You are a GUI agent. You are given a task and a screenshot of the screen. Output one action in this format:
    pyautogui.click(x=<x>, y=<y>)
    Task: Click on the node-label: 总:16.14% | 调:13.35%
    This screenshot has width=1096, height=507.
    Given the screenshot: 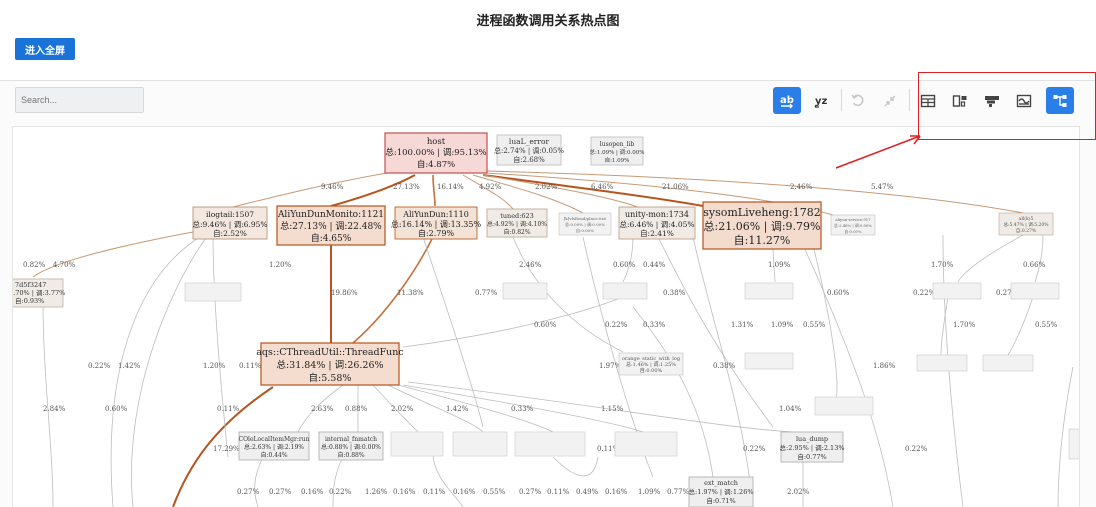 What is the action you would take?
    pyautogui.click(x=436, y=224)
    